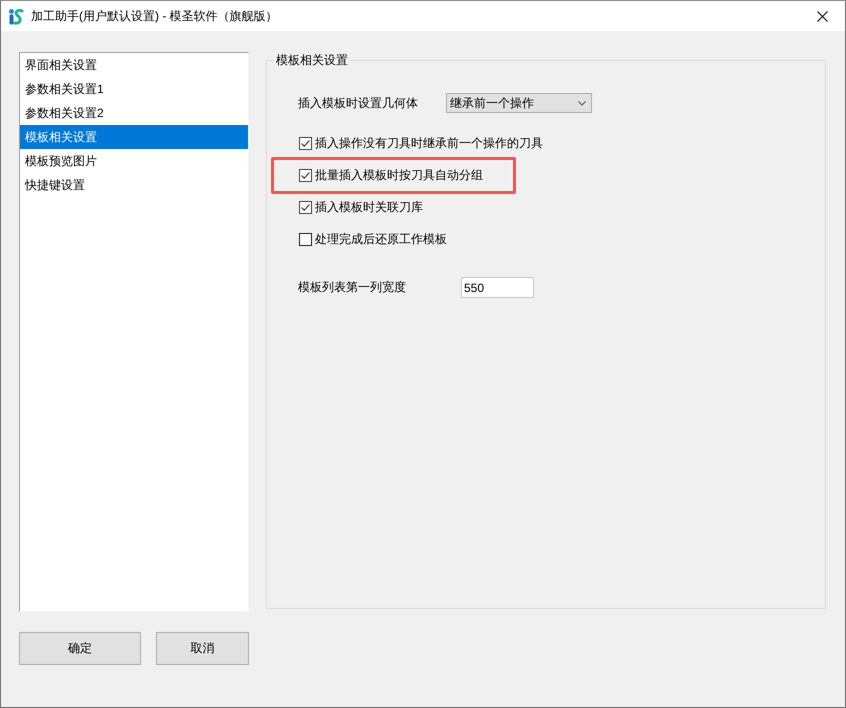 Image resolution: width=846 pixels, height=708 pixels. Describe the element at coordinates (154, 16) in the screenshot. I see `window-title: 加工助手(用户默认设置) - 模圣软件（旗舰版）` at that location.